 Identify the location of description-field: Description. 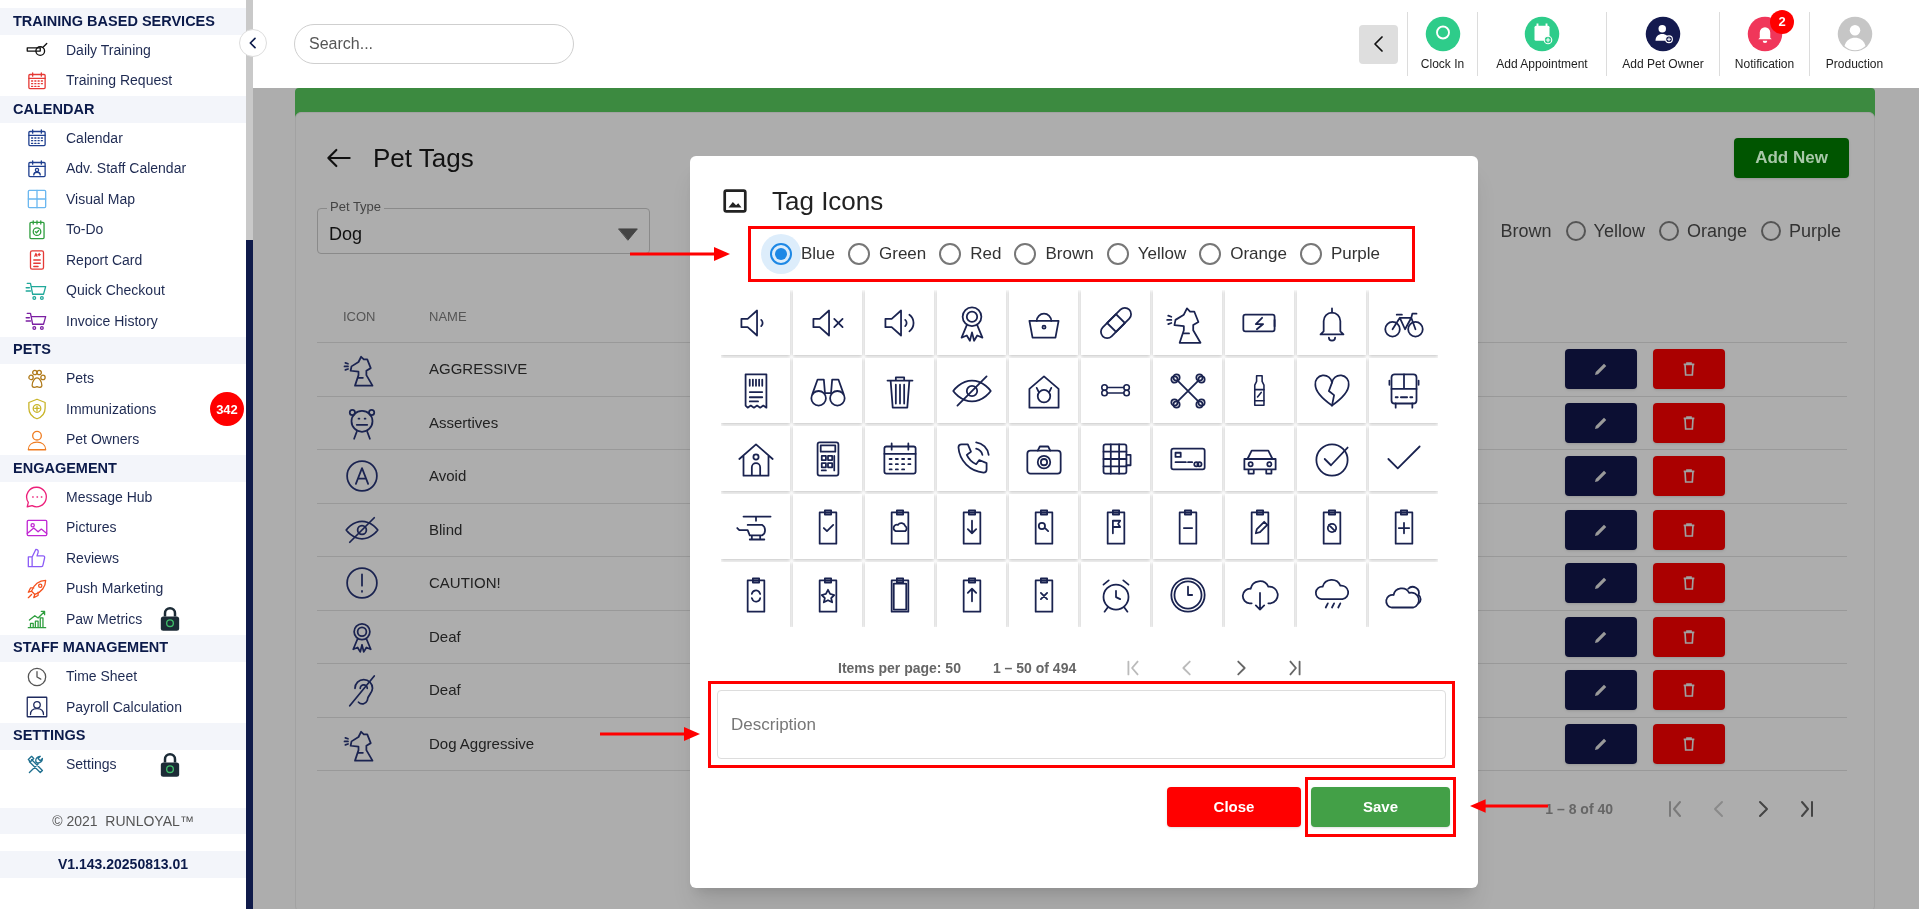
(1081, 724).